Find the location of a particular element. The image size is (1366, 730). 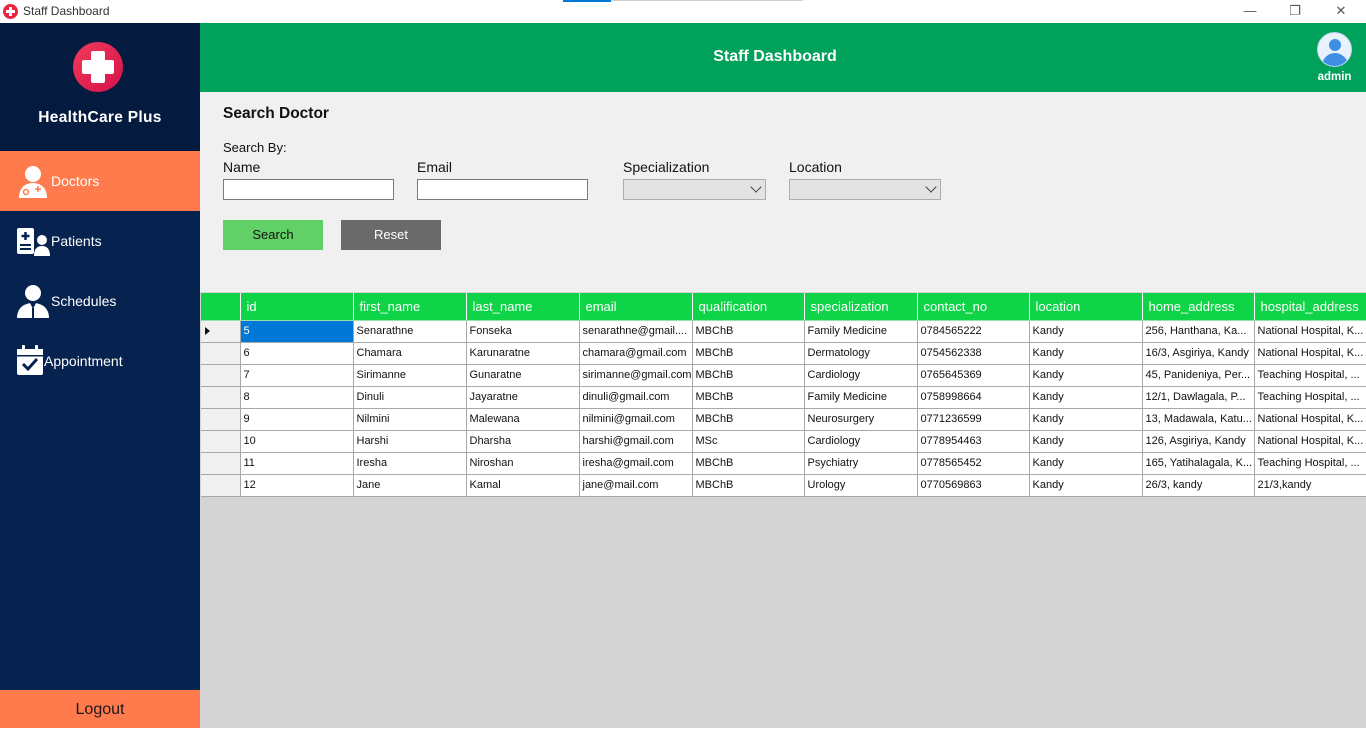

table-cell: 6 is located at coordinates (297, 353).